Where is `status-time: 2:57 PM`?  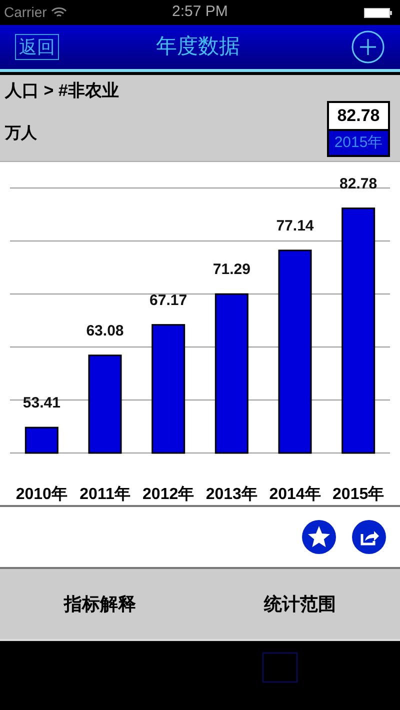 status-time: 2:57 PM is located at coordinates (200, 12).